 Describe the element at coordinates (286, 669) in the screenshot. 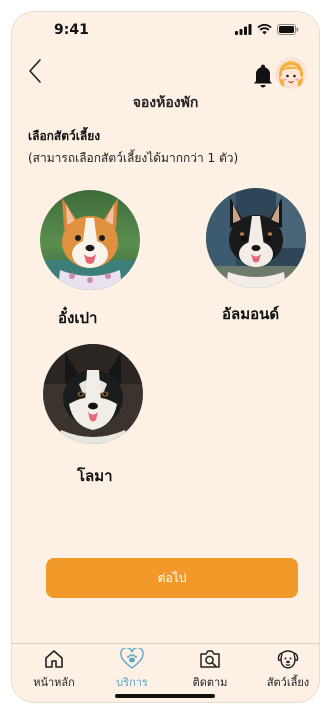

I see `tab-pets: สัตว์เลี้ยง` at that location.